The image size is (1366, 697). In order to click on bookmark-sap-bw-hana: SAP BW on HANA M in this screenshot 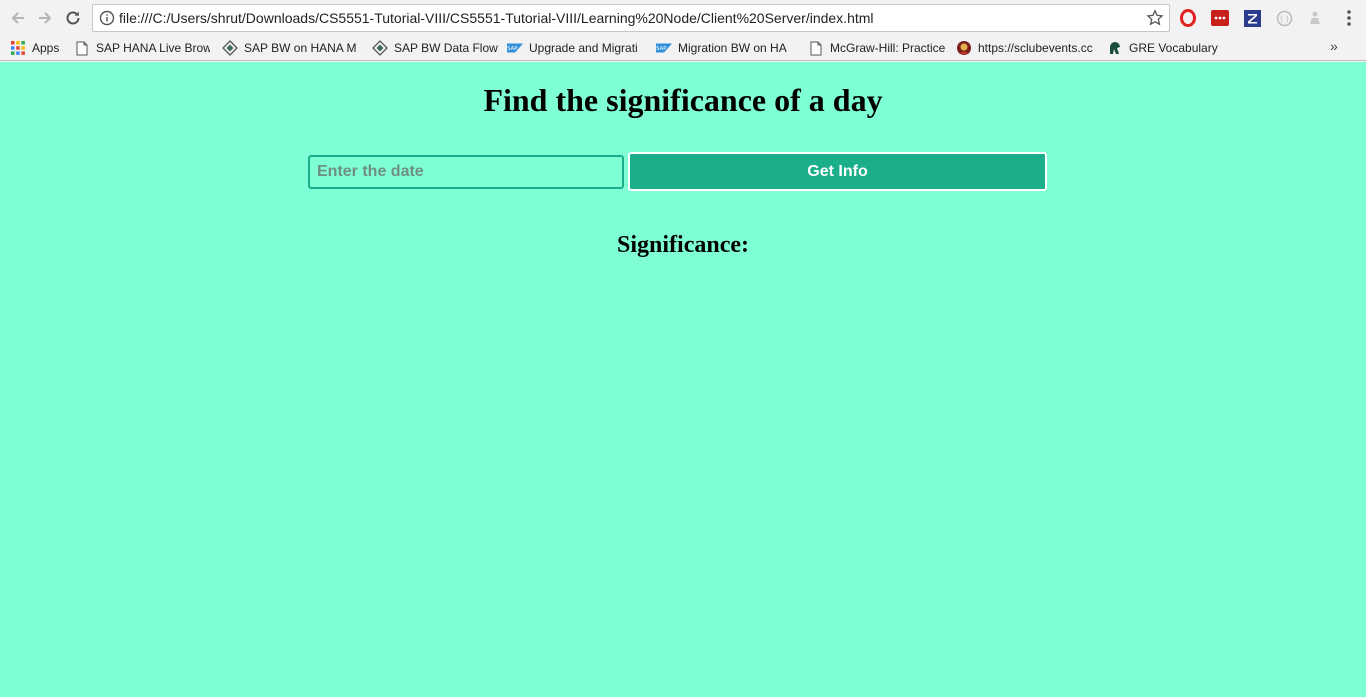, I will do `click(290, 48)`.